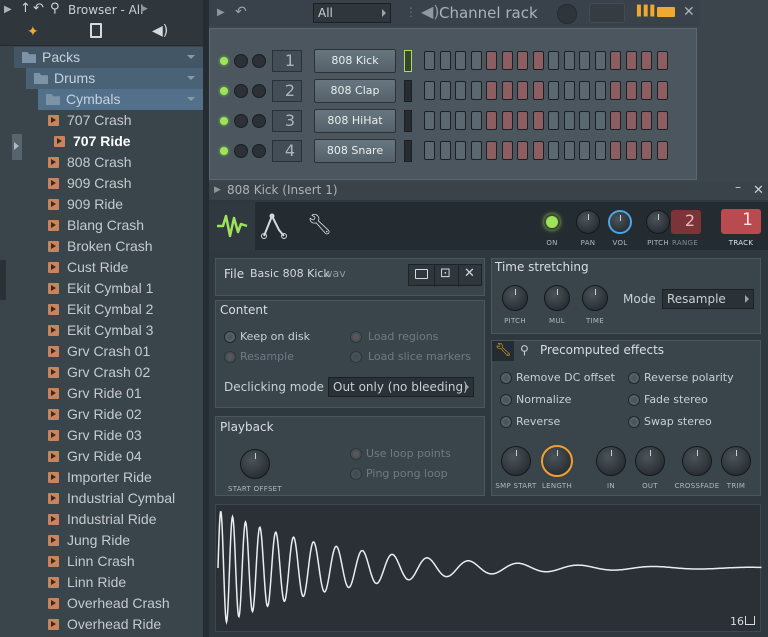 The width and height of the screenshot is (768, 637). I want to click on file-item: Overhead Ride, so click(104, 624).